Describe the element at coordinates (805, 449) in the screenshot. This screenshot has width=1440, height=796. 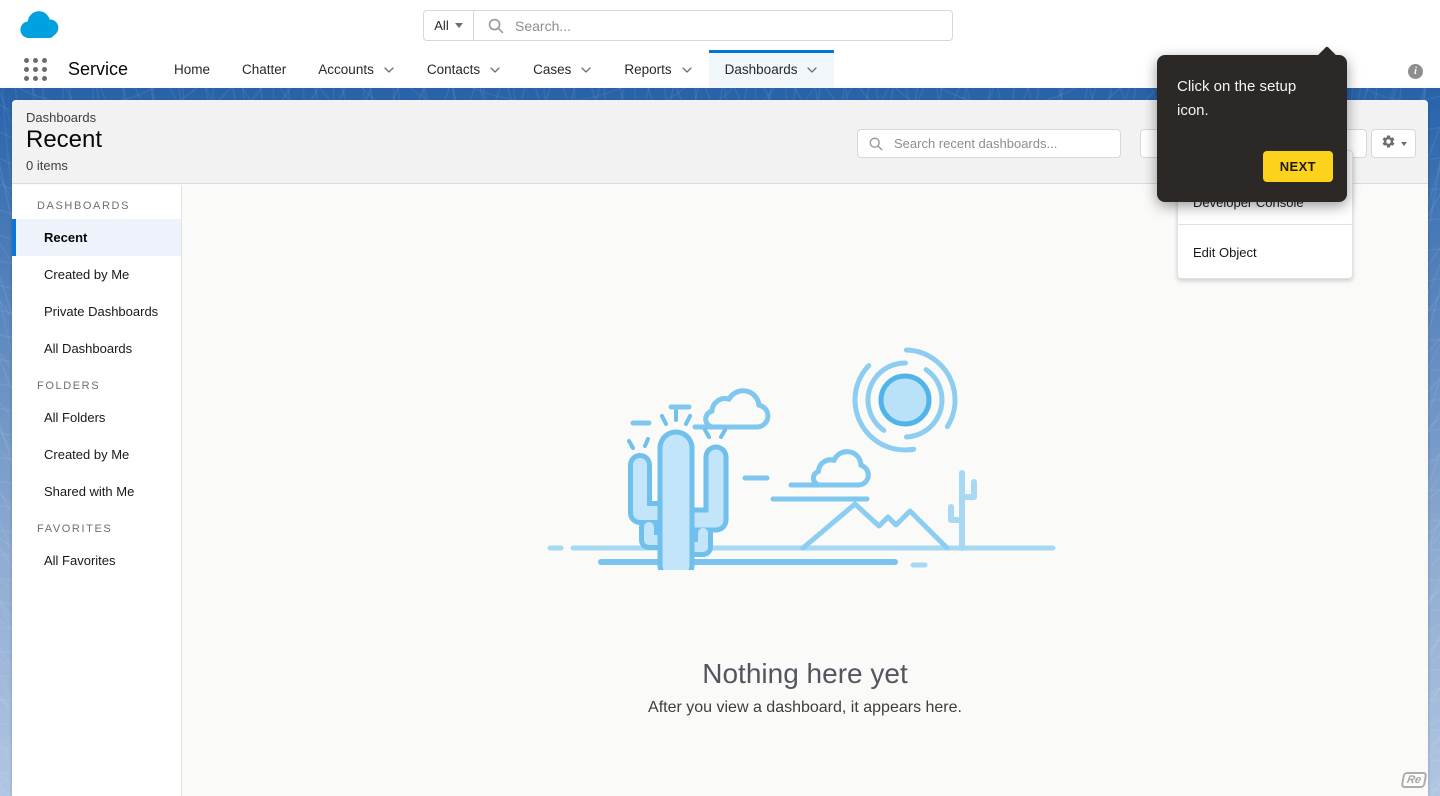
I see `desert-empty-state-illustration` at that location.